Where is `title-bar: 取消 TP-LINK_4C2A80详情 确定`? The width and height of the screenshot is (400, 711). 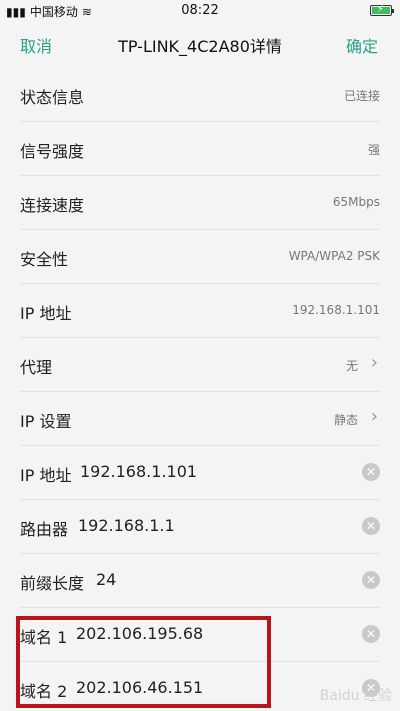 title-bar: 取消 TP-LINK_4C2A80详情 确定 is located at coordinates (200, 44).